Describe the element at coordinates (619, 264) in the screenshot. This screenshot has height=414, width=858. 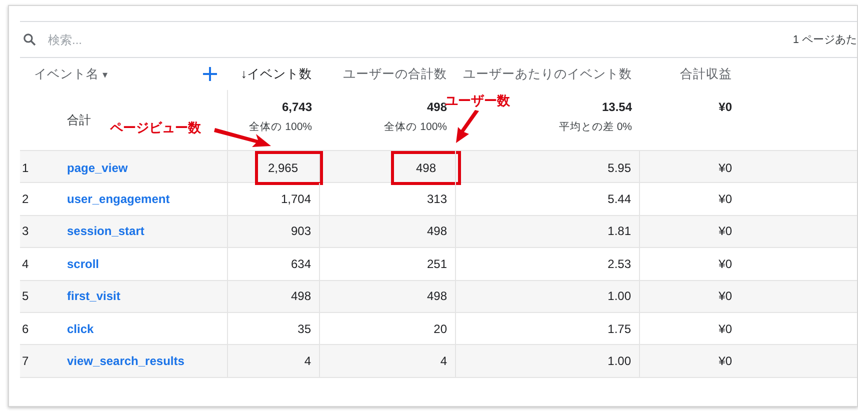
I see `table-cell-text: 2.53` at that location.